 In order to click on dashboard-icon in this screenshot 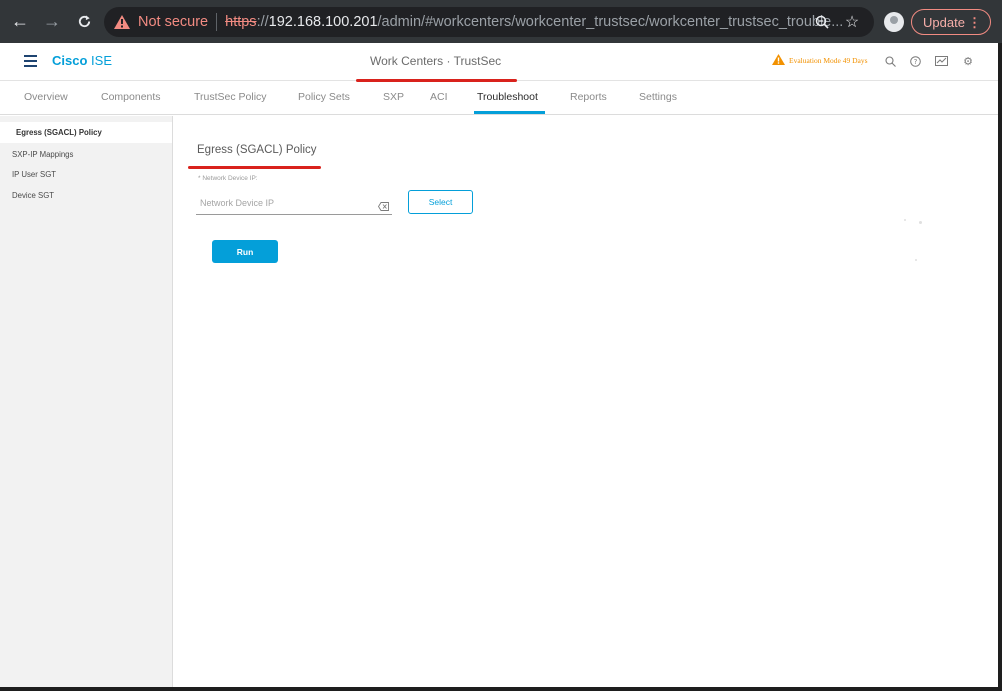, I will do `click(941, 61)`.